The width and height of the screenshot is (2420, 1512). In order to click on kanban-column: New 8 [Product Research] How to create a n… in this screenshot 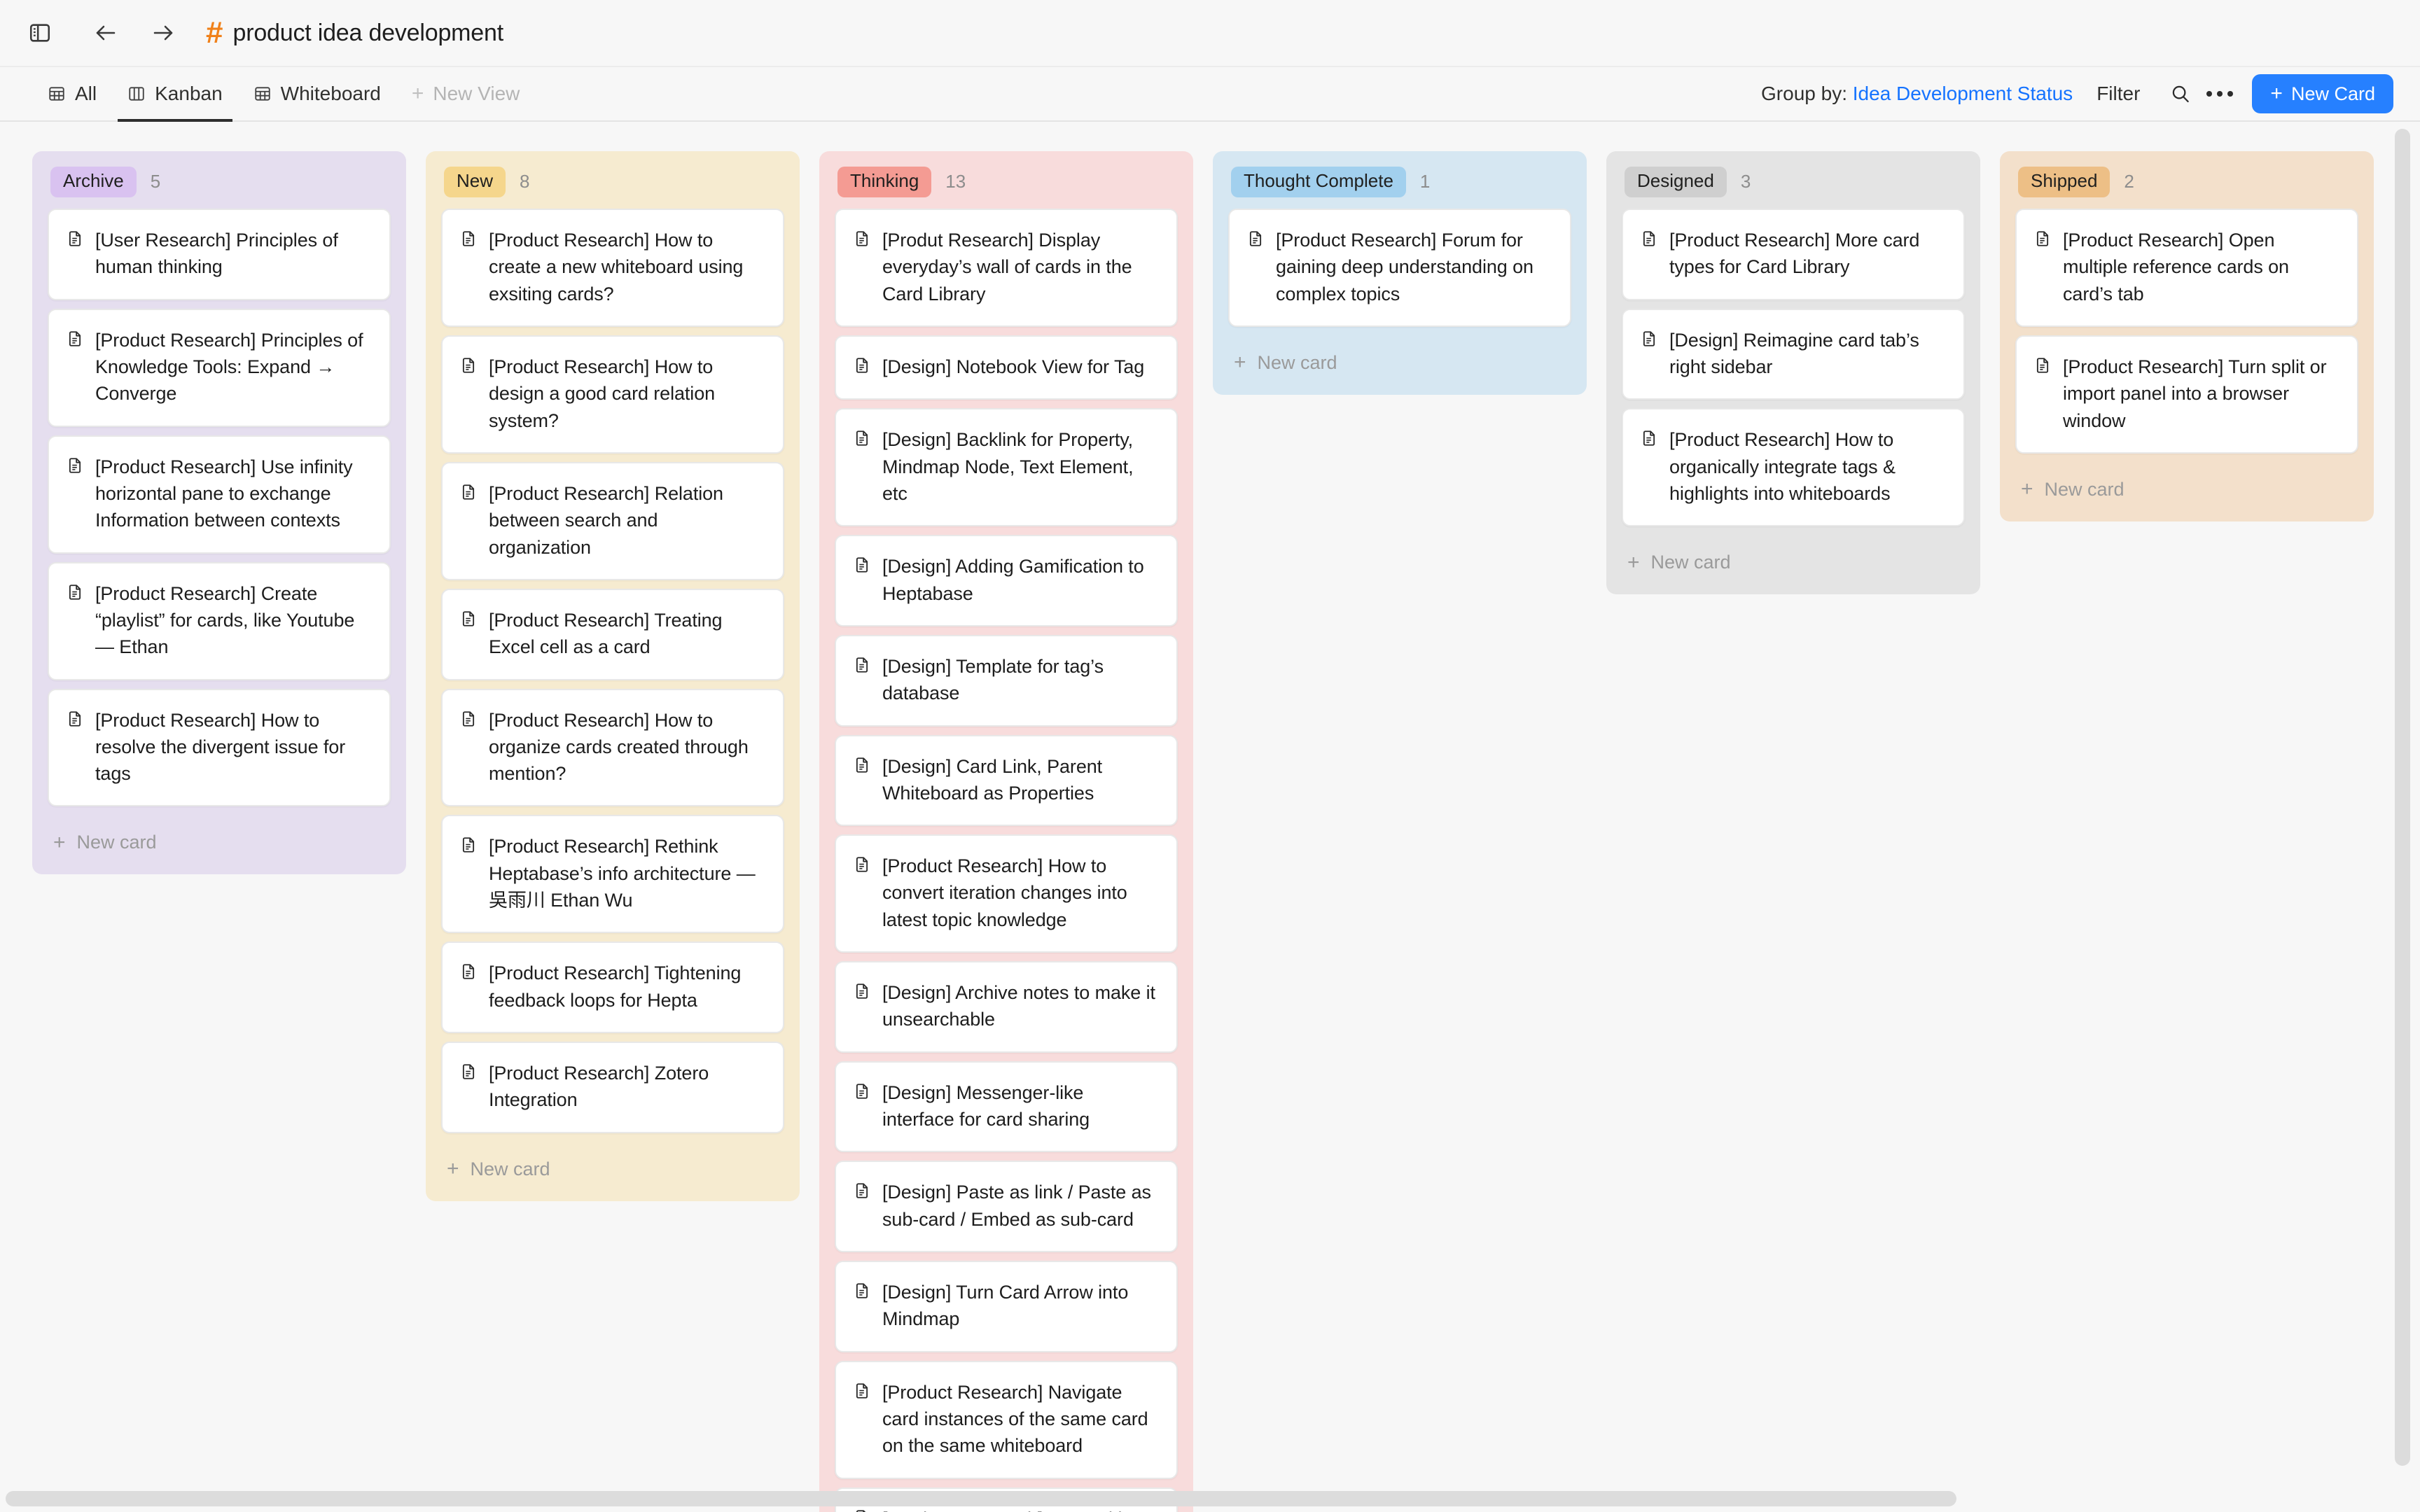, I will do `click(613, 676)`.